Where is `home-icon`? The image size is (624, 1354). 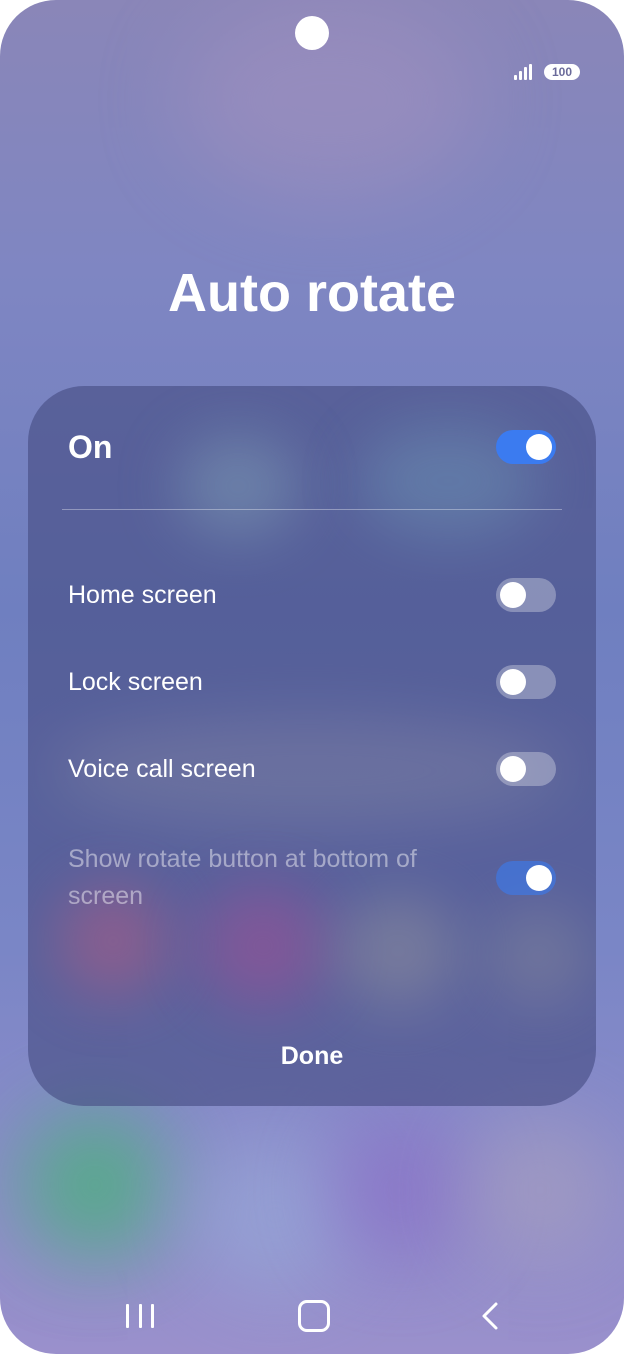
home-icon is located at coordinates (314, 1316).